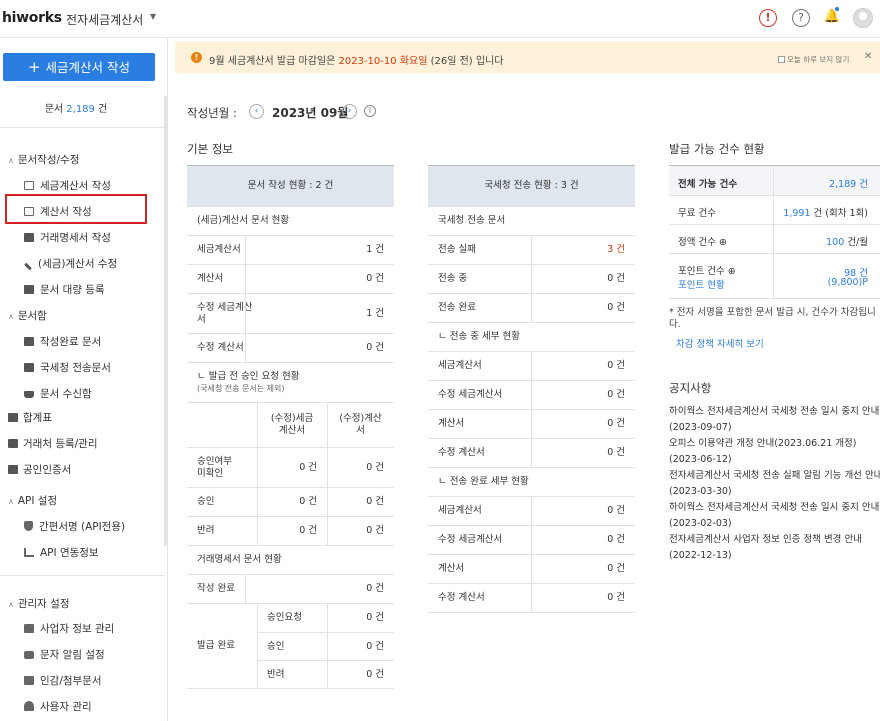  Describe the element at coordinates (32, 500) in the screenshot. I see `section-api: ∧ API 설정` at that location.